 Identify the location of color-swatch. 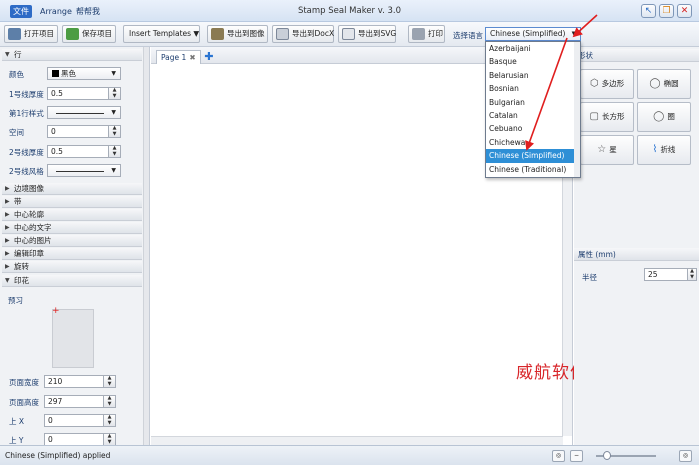
(55, 73).